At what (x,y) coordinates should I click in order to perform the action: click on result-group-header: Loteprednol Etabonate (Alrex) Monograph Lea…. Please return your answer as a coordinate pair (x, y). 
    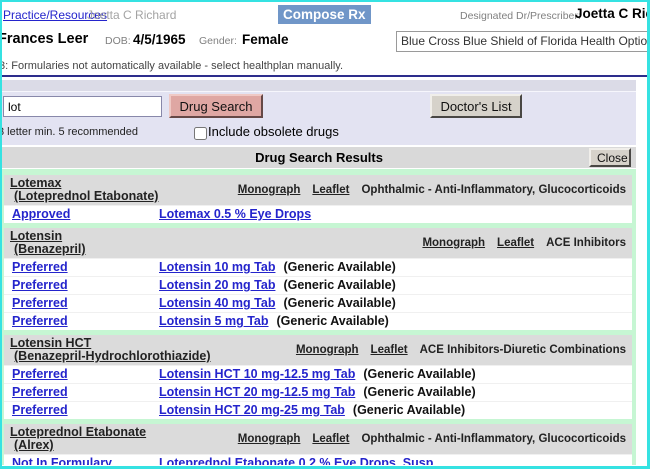
    Looking at the image, I should click on (318, 439).